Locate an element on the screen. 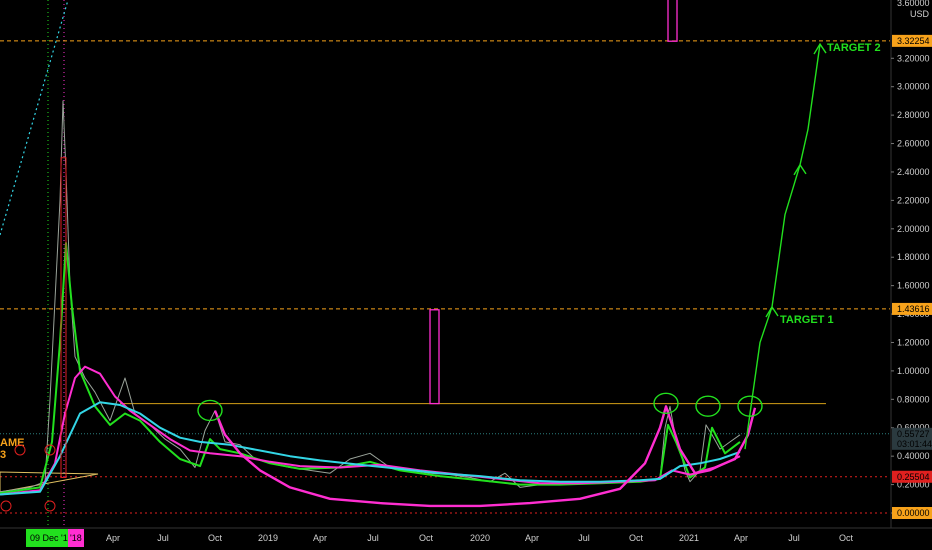 The width and height of the screenshot is (932, 550). current-price-tag-text: 0.55727 is located at coordinates (913, 434).